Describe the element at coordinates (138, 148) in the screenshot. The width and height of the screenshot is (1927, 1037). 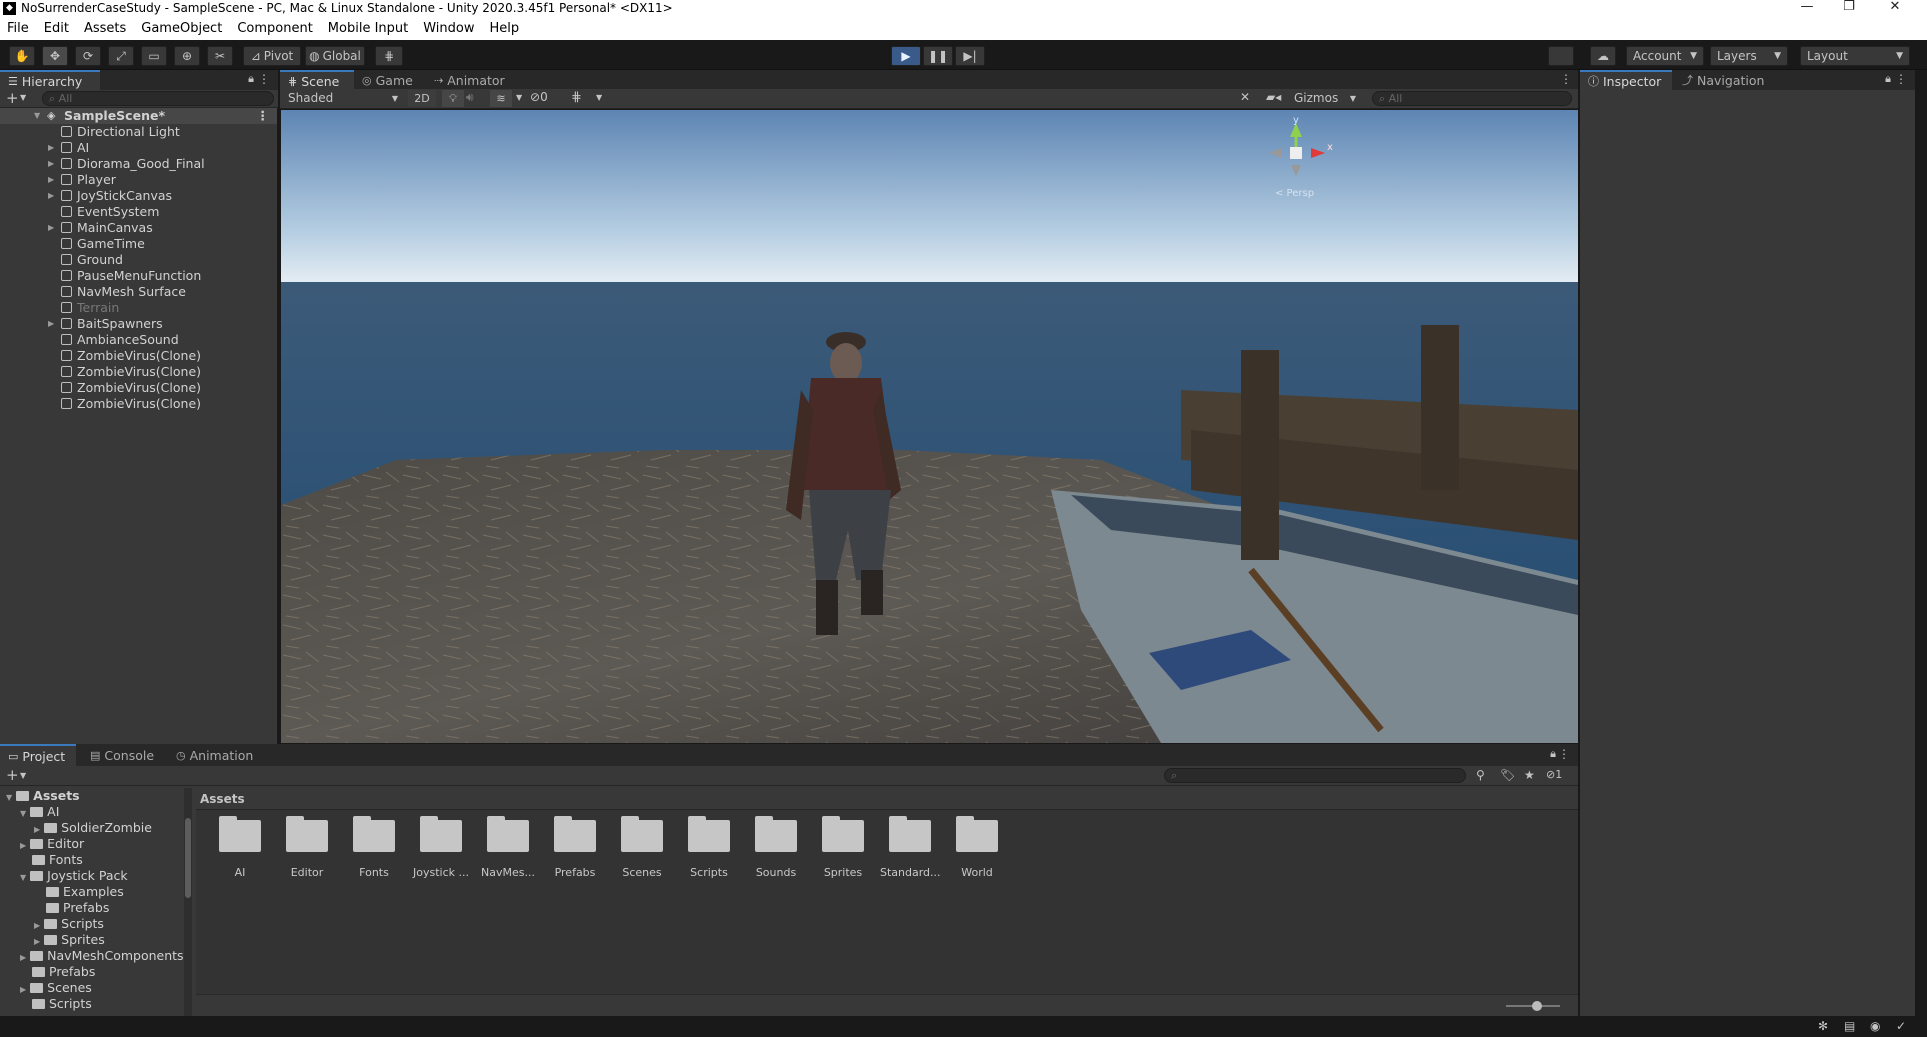
I see `hierarchy-item: ▶ AI` at that location.